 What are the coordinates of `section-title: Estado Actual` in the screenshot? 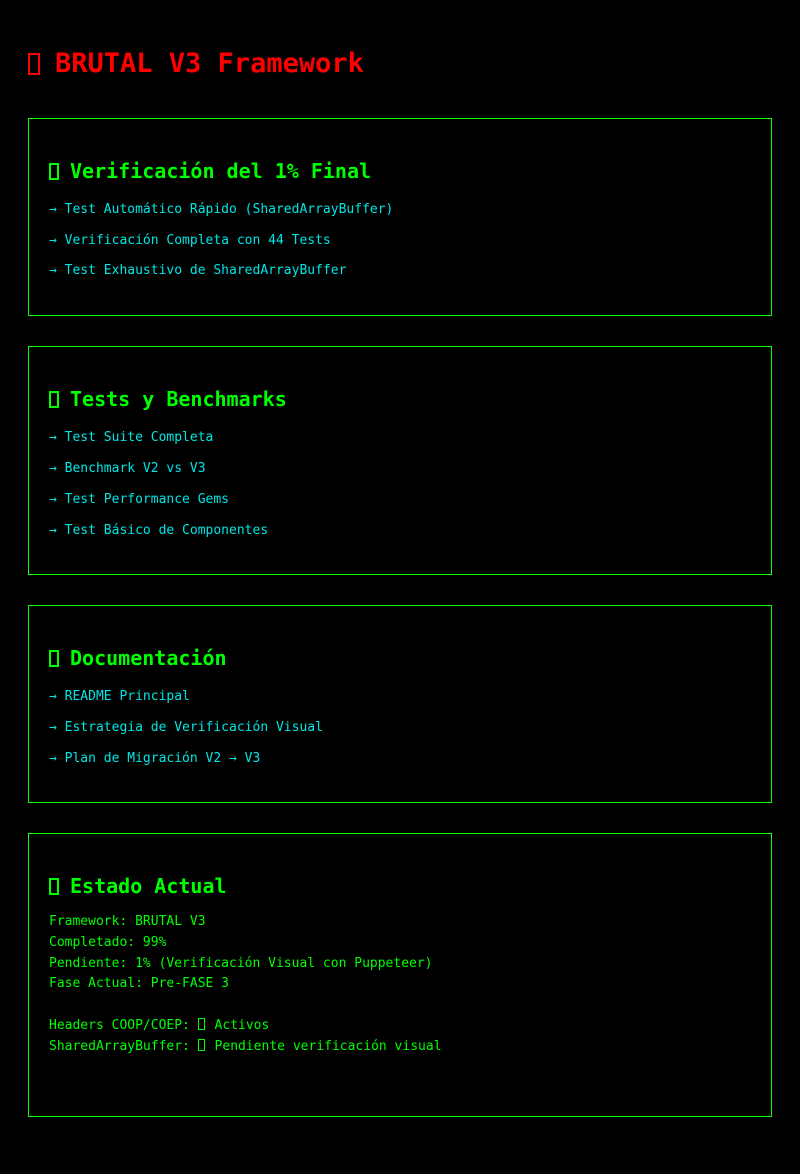 It's located at (400, 886).